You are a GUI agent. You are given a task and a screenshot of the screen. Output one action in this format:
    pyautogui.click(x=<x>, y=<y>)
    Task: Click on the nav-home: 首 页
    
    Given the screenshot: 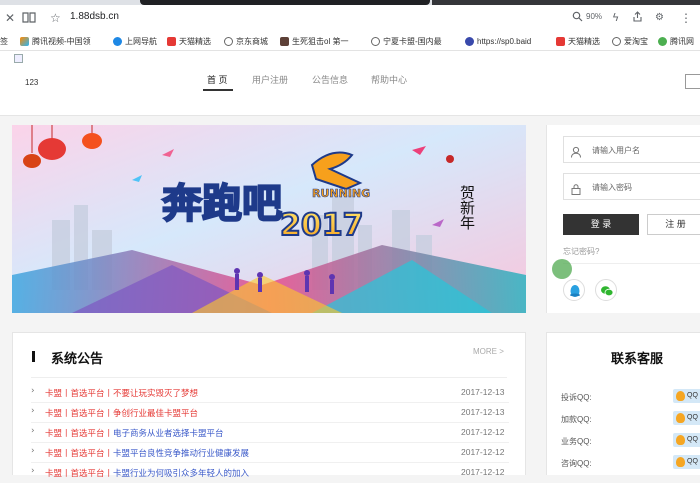 What is the action you would take?
    pyautogui.click(x=217, y=79)
    